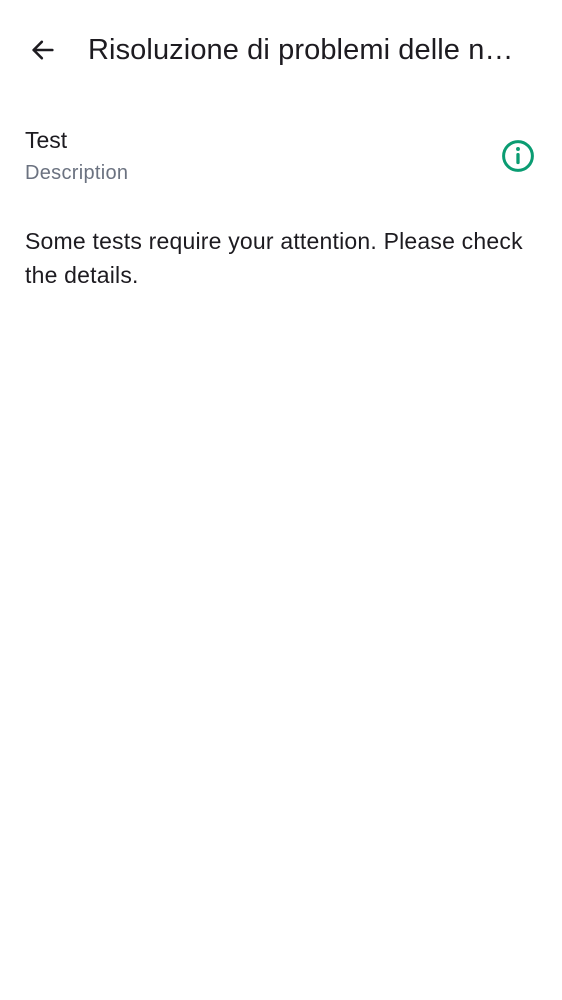 This screenshot has height=1000, width=562. Describe the element at coordinates (77, 173) in the screenshot. I see `test-description: Description` at that location.